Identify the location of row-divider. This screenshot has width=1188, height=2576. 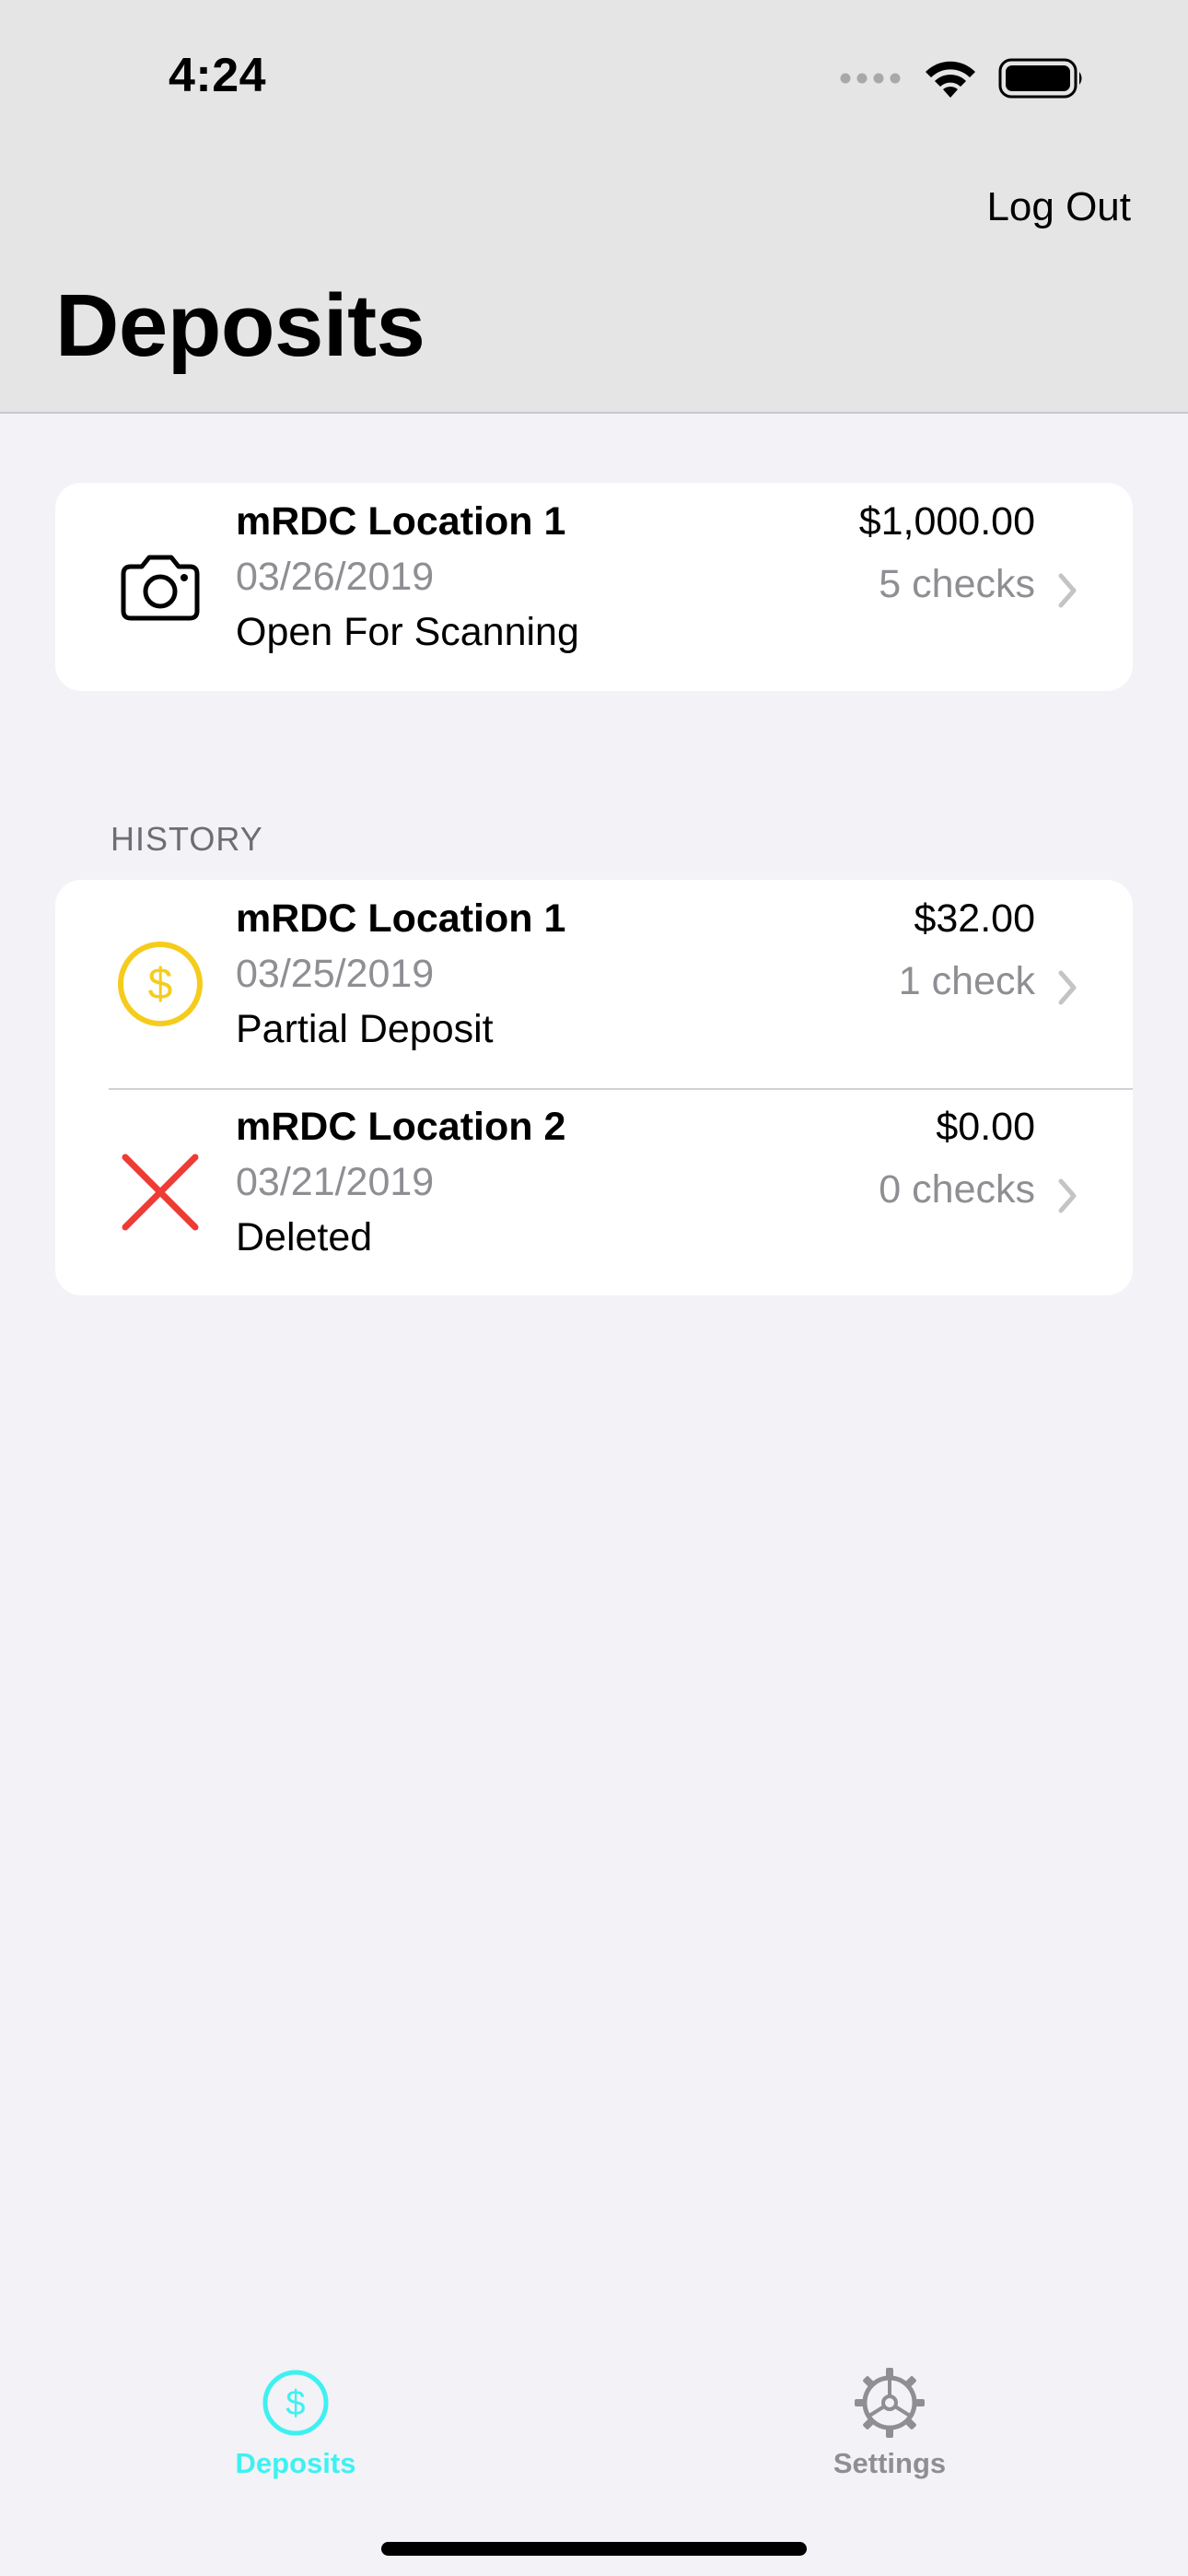
(621, 1089).